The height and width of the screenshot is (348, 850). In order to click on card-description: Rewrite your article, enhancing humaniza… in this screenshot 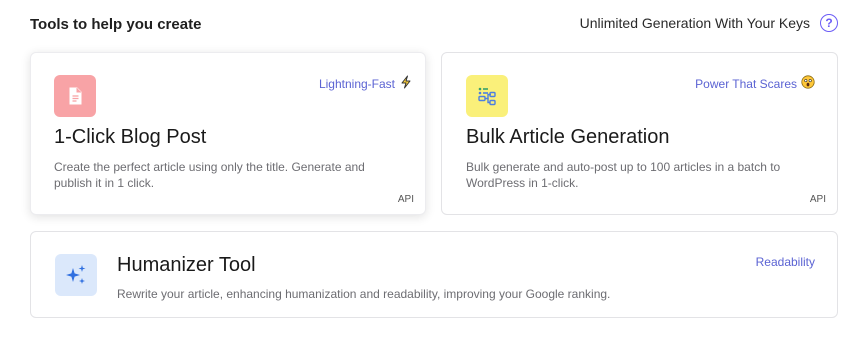, I will do `click(364, 294)`.